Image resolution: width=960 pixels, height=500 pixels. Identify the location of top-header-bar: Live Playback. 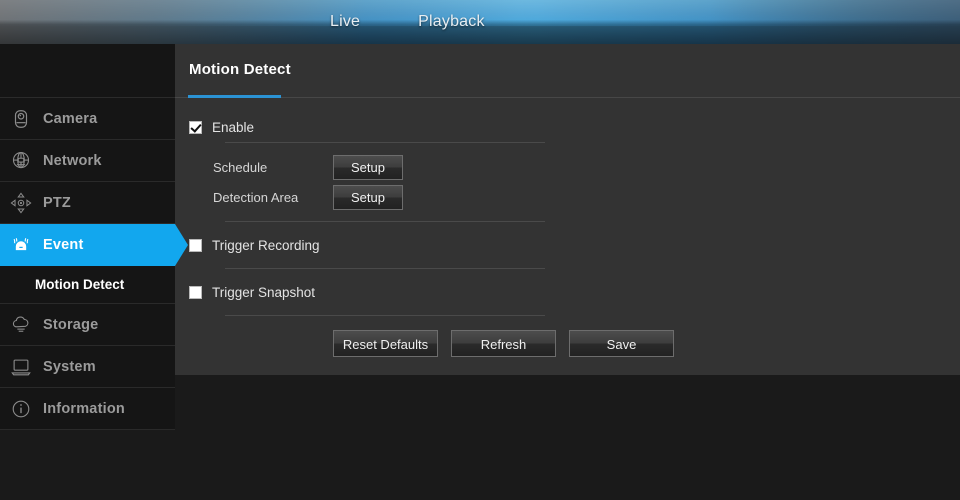
(480, 22).